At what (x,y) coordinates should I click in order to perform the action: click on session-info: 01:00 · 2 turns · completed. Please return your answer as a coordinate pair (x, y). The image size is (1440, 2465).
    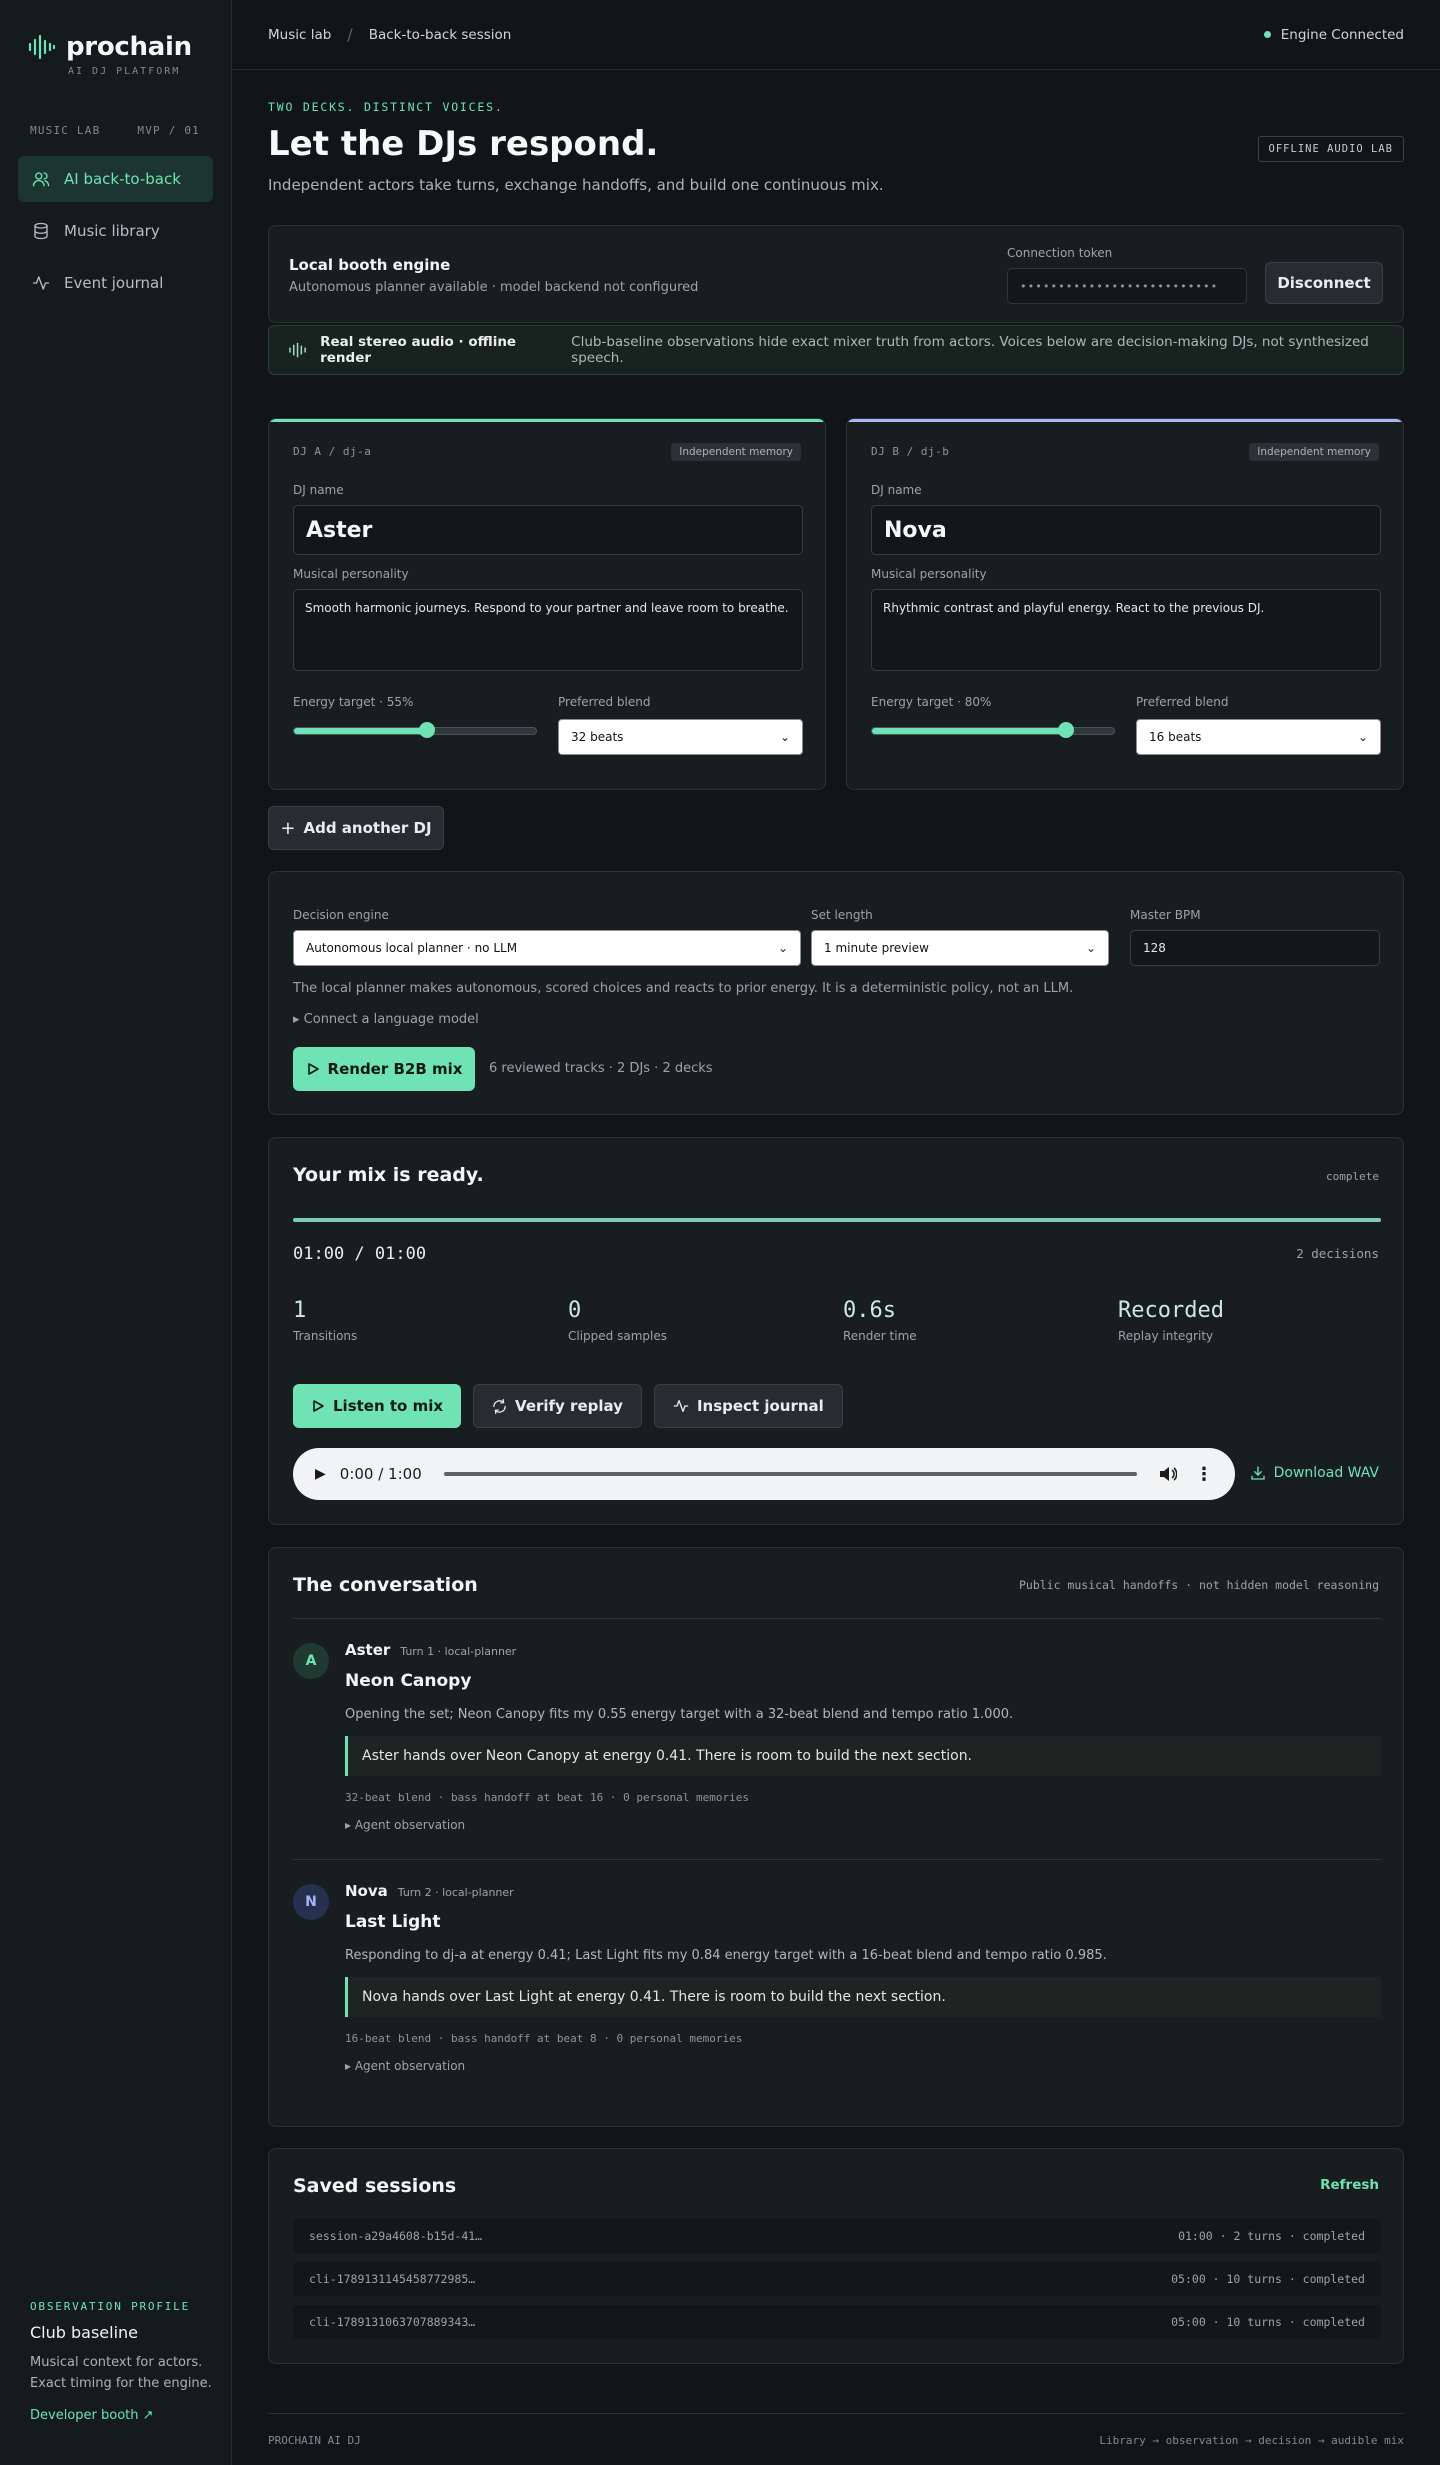
    Looking at the image, I should click on (1271, 2236).